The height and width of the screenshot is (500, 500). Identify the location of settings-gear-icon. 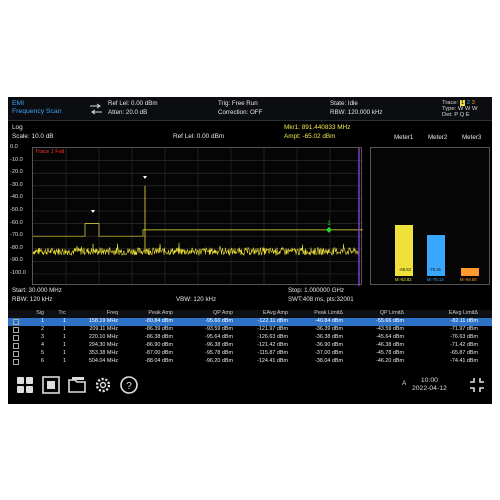
(103, 385).